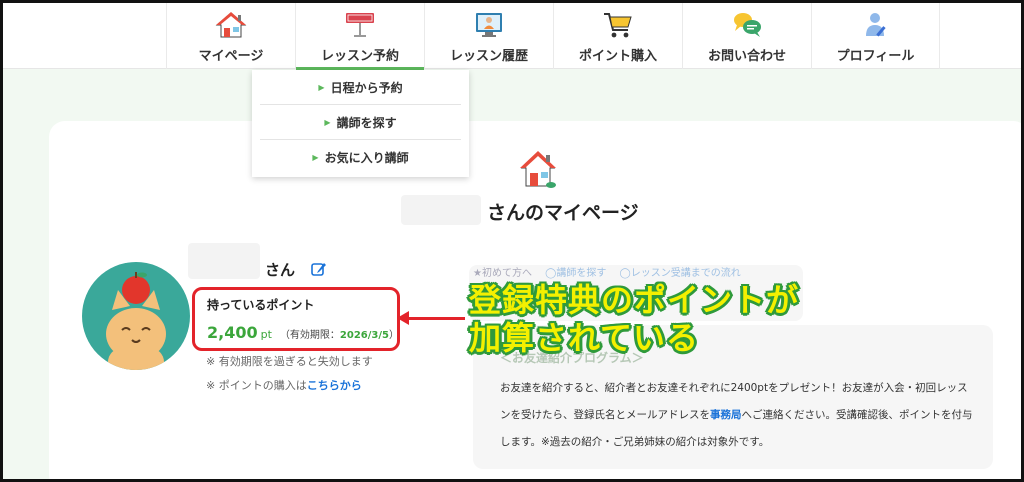  What do you see at coordinates (584, 338) in the screenshot?
I see `callout-line2: 加算されている` at bounding box center [584, 338].